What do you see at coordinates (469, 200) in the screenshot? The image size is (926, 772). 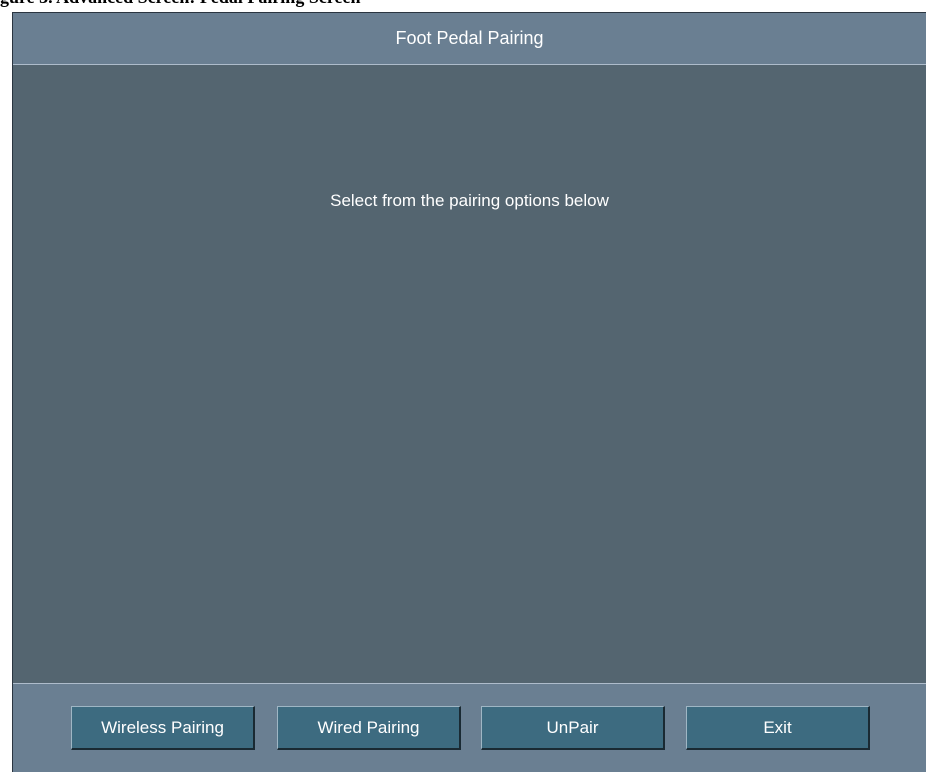 I see `instruction-message: Select from the pairing options below` at bounding box center [469, 200].